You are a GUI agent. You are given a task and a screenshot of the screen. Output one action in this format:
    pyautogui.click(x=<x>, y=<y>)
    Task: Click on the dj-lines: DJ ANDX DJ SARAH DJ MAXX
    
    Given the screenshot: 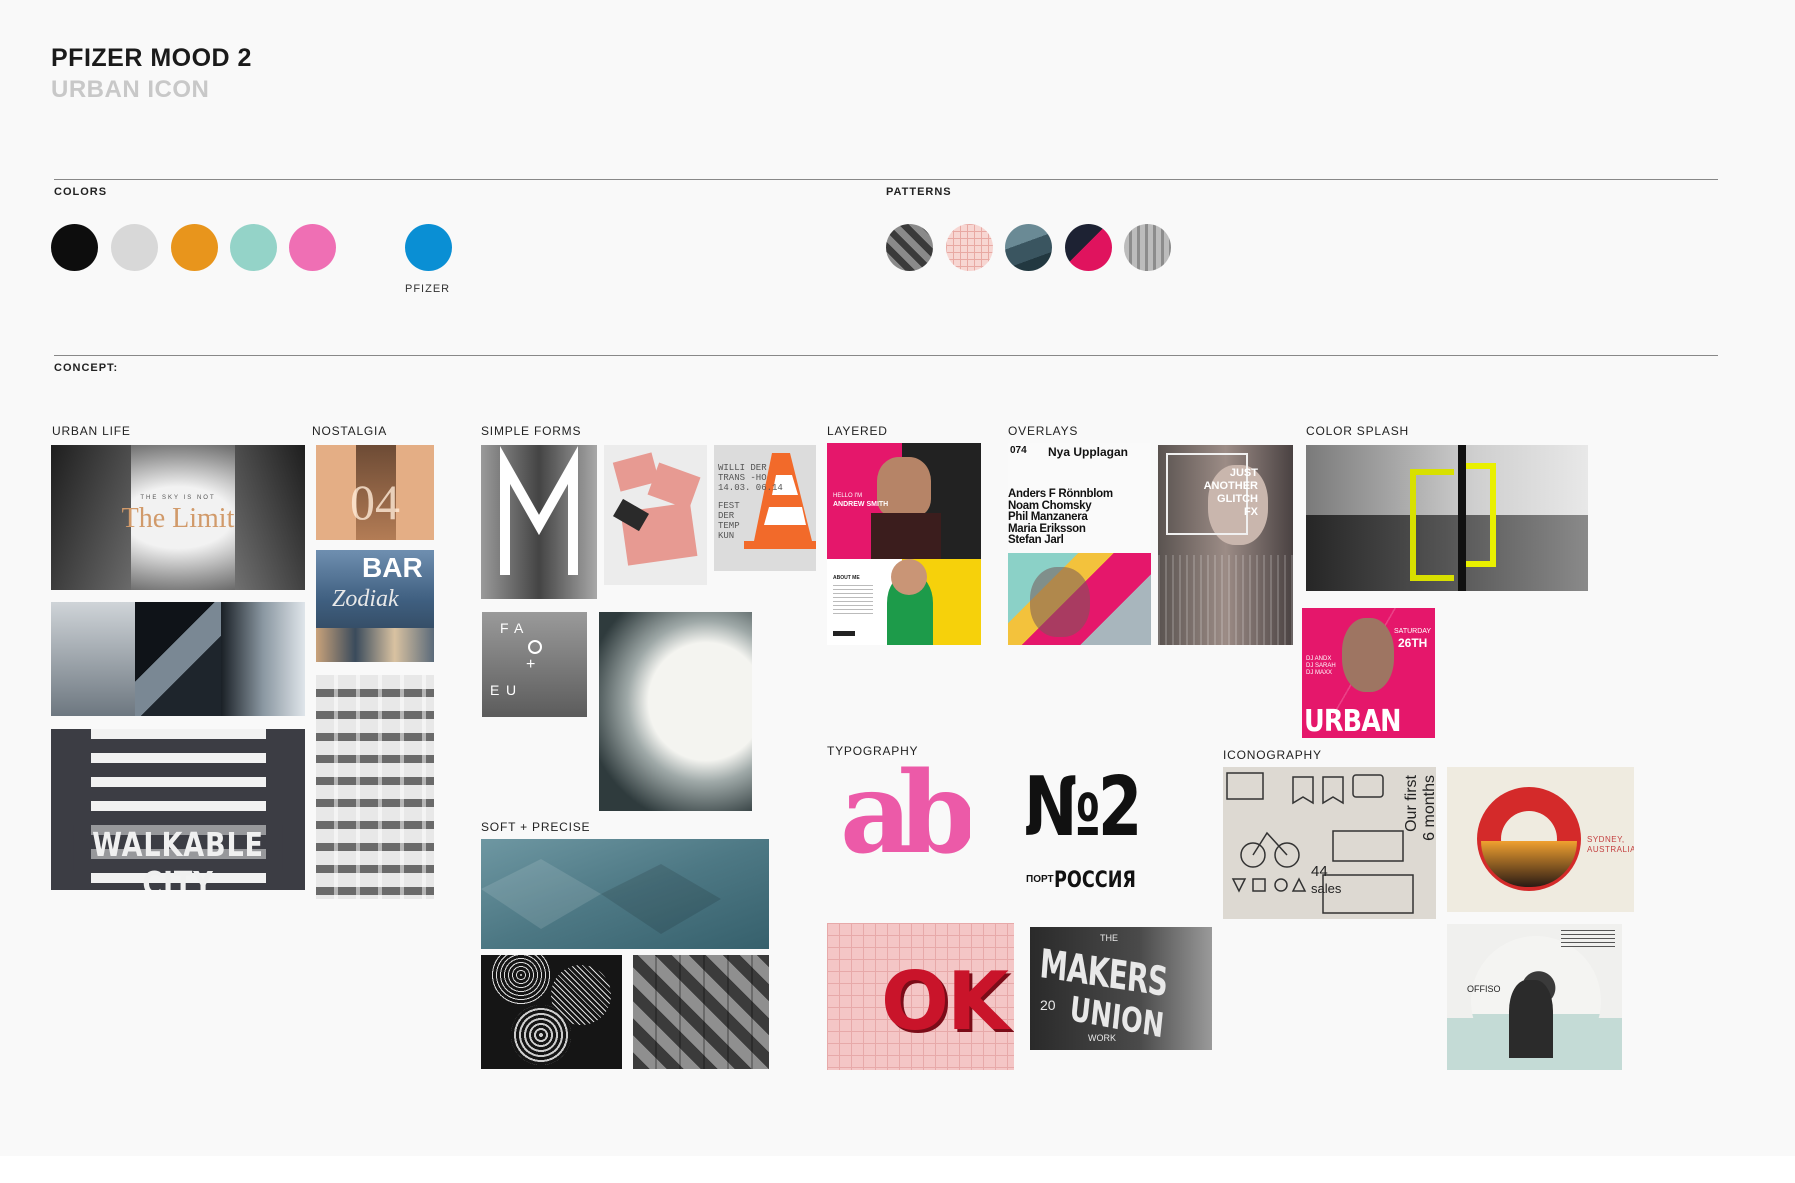 What is the action you would take?
    pyautogui.click(x=1321, y=666)
    